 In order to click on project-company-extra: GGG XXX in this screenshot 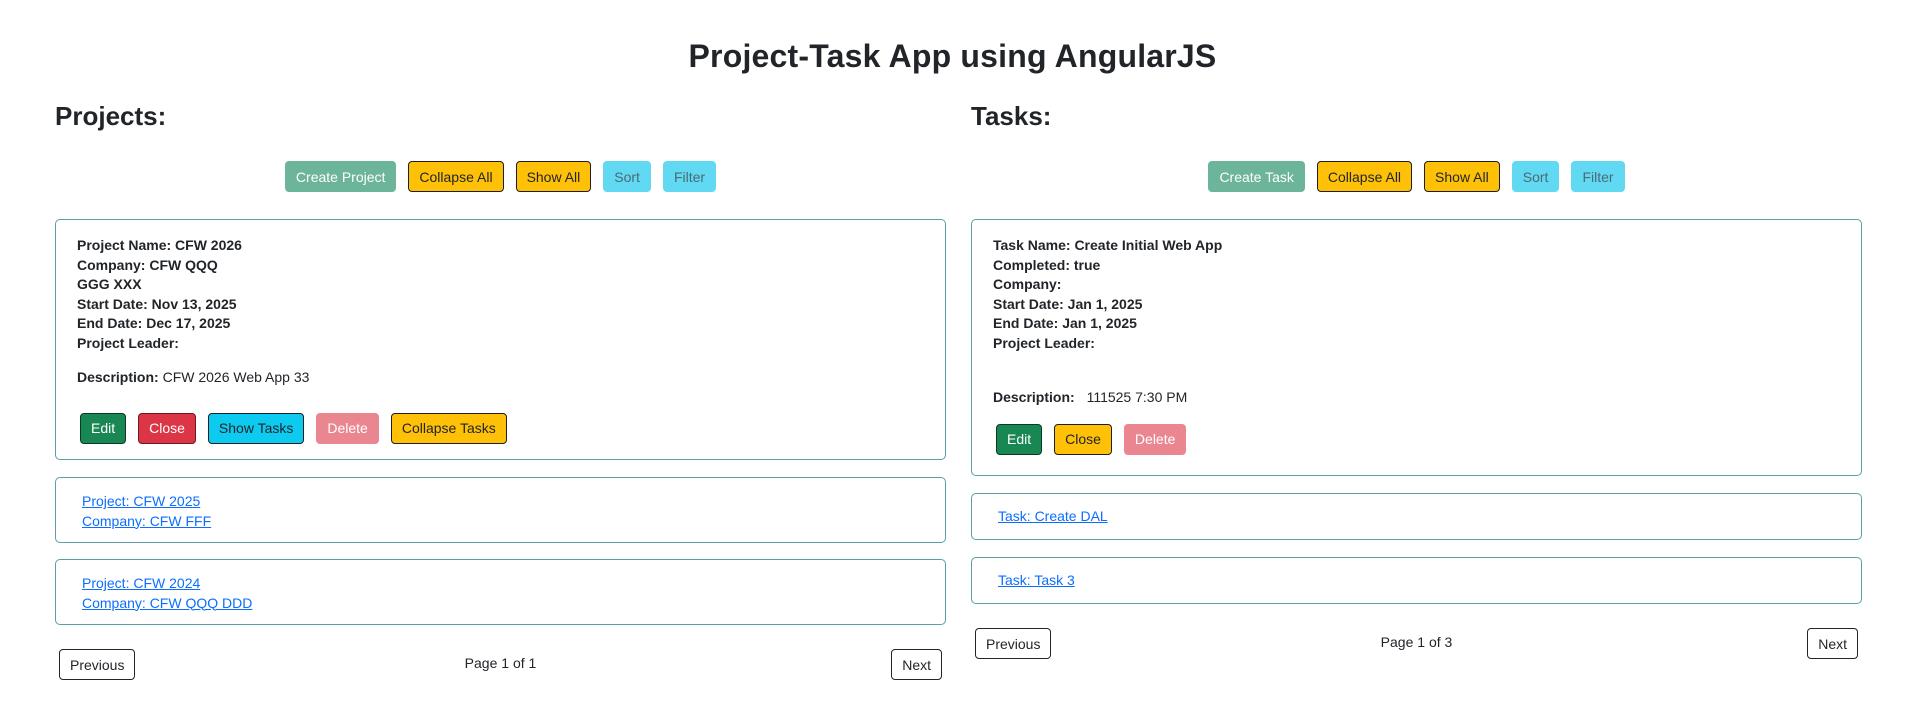, I will do `click(109, 284)`.